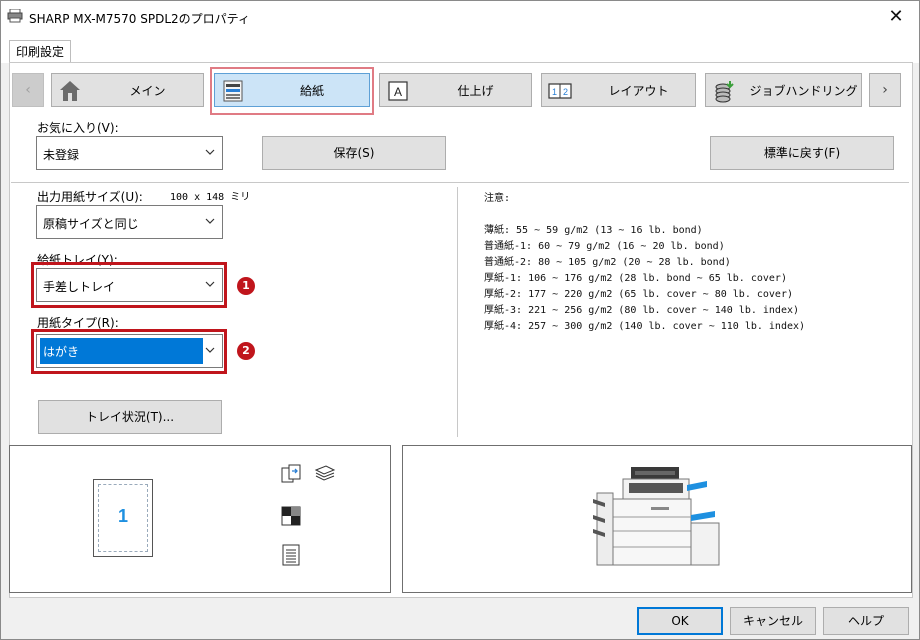 Image resolution: width=920 pixels, height=640 pixels. Describe the element at coordinates (246, 286) in the screenshot. I see `callout-badge-1: 1` at that location.